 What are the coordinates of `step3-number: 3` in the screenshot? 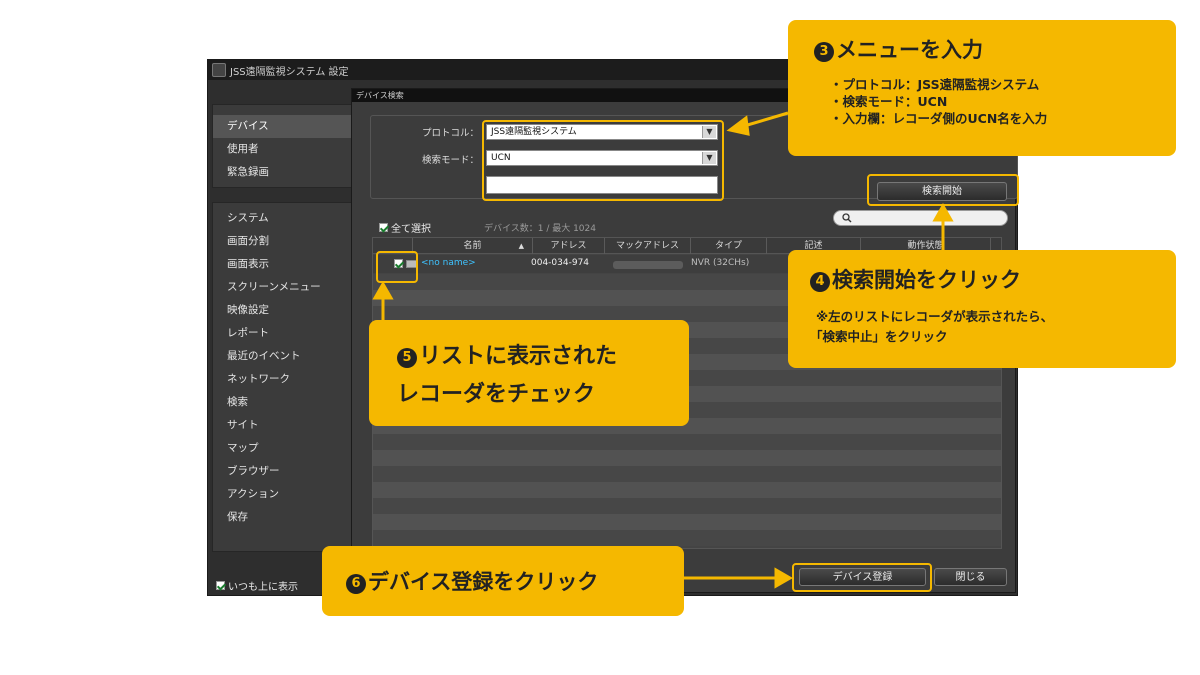 It's located at (824, 52).